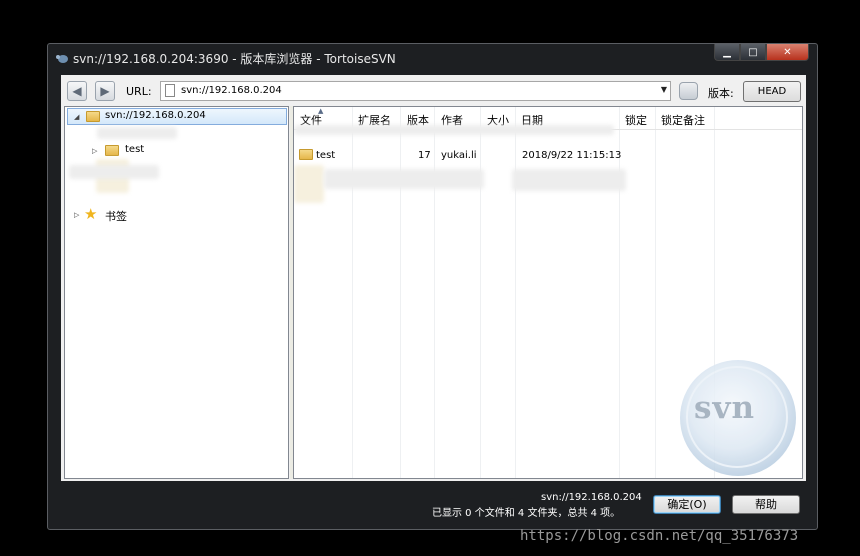  What do you see at coordinates (766, 504) in the screenshot?
I see `help-button: 帮助` at bounding box center [766, 504].